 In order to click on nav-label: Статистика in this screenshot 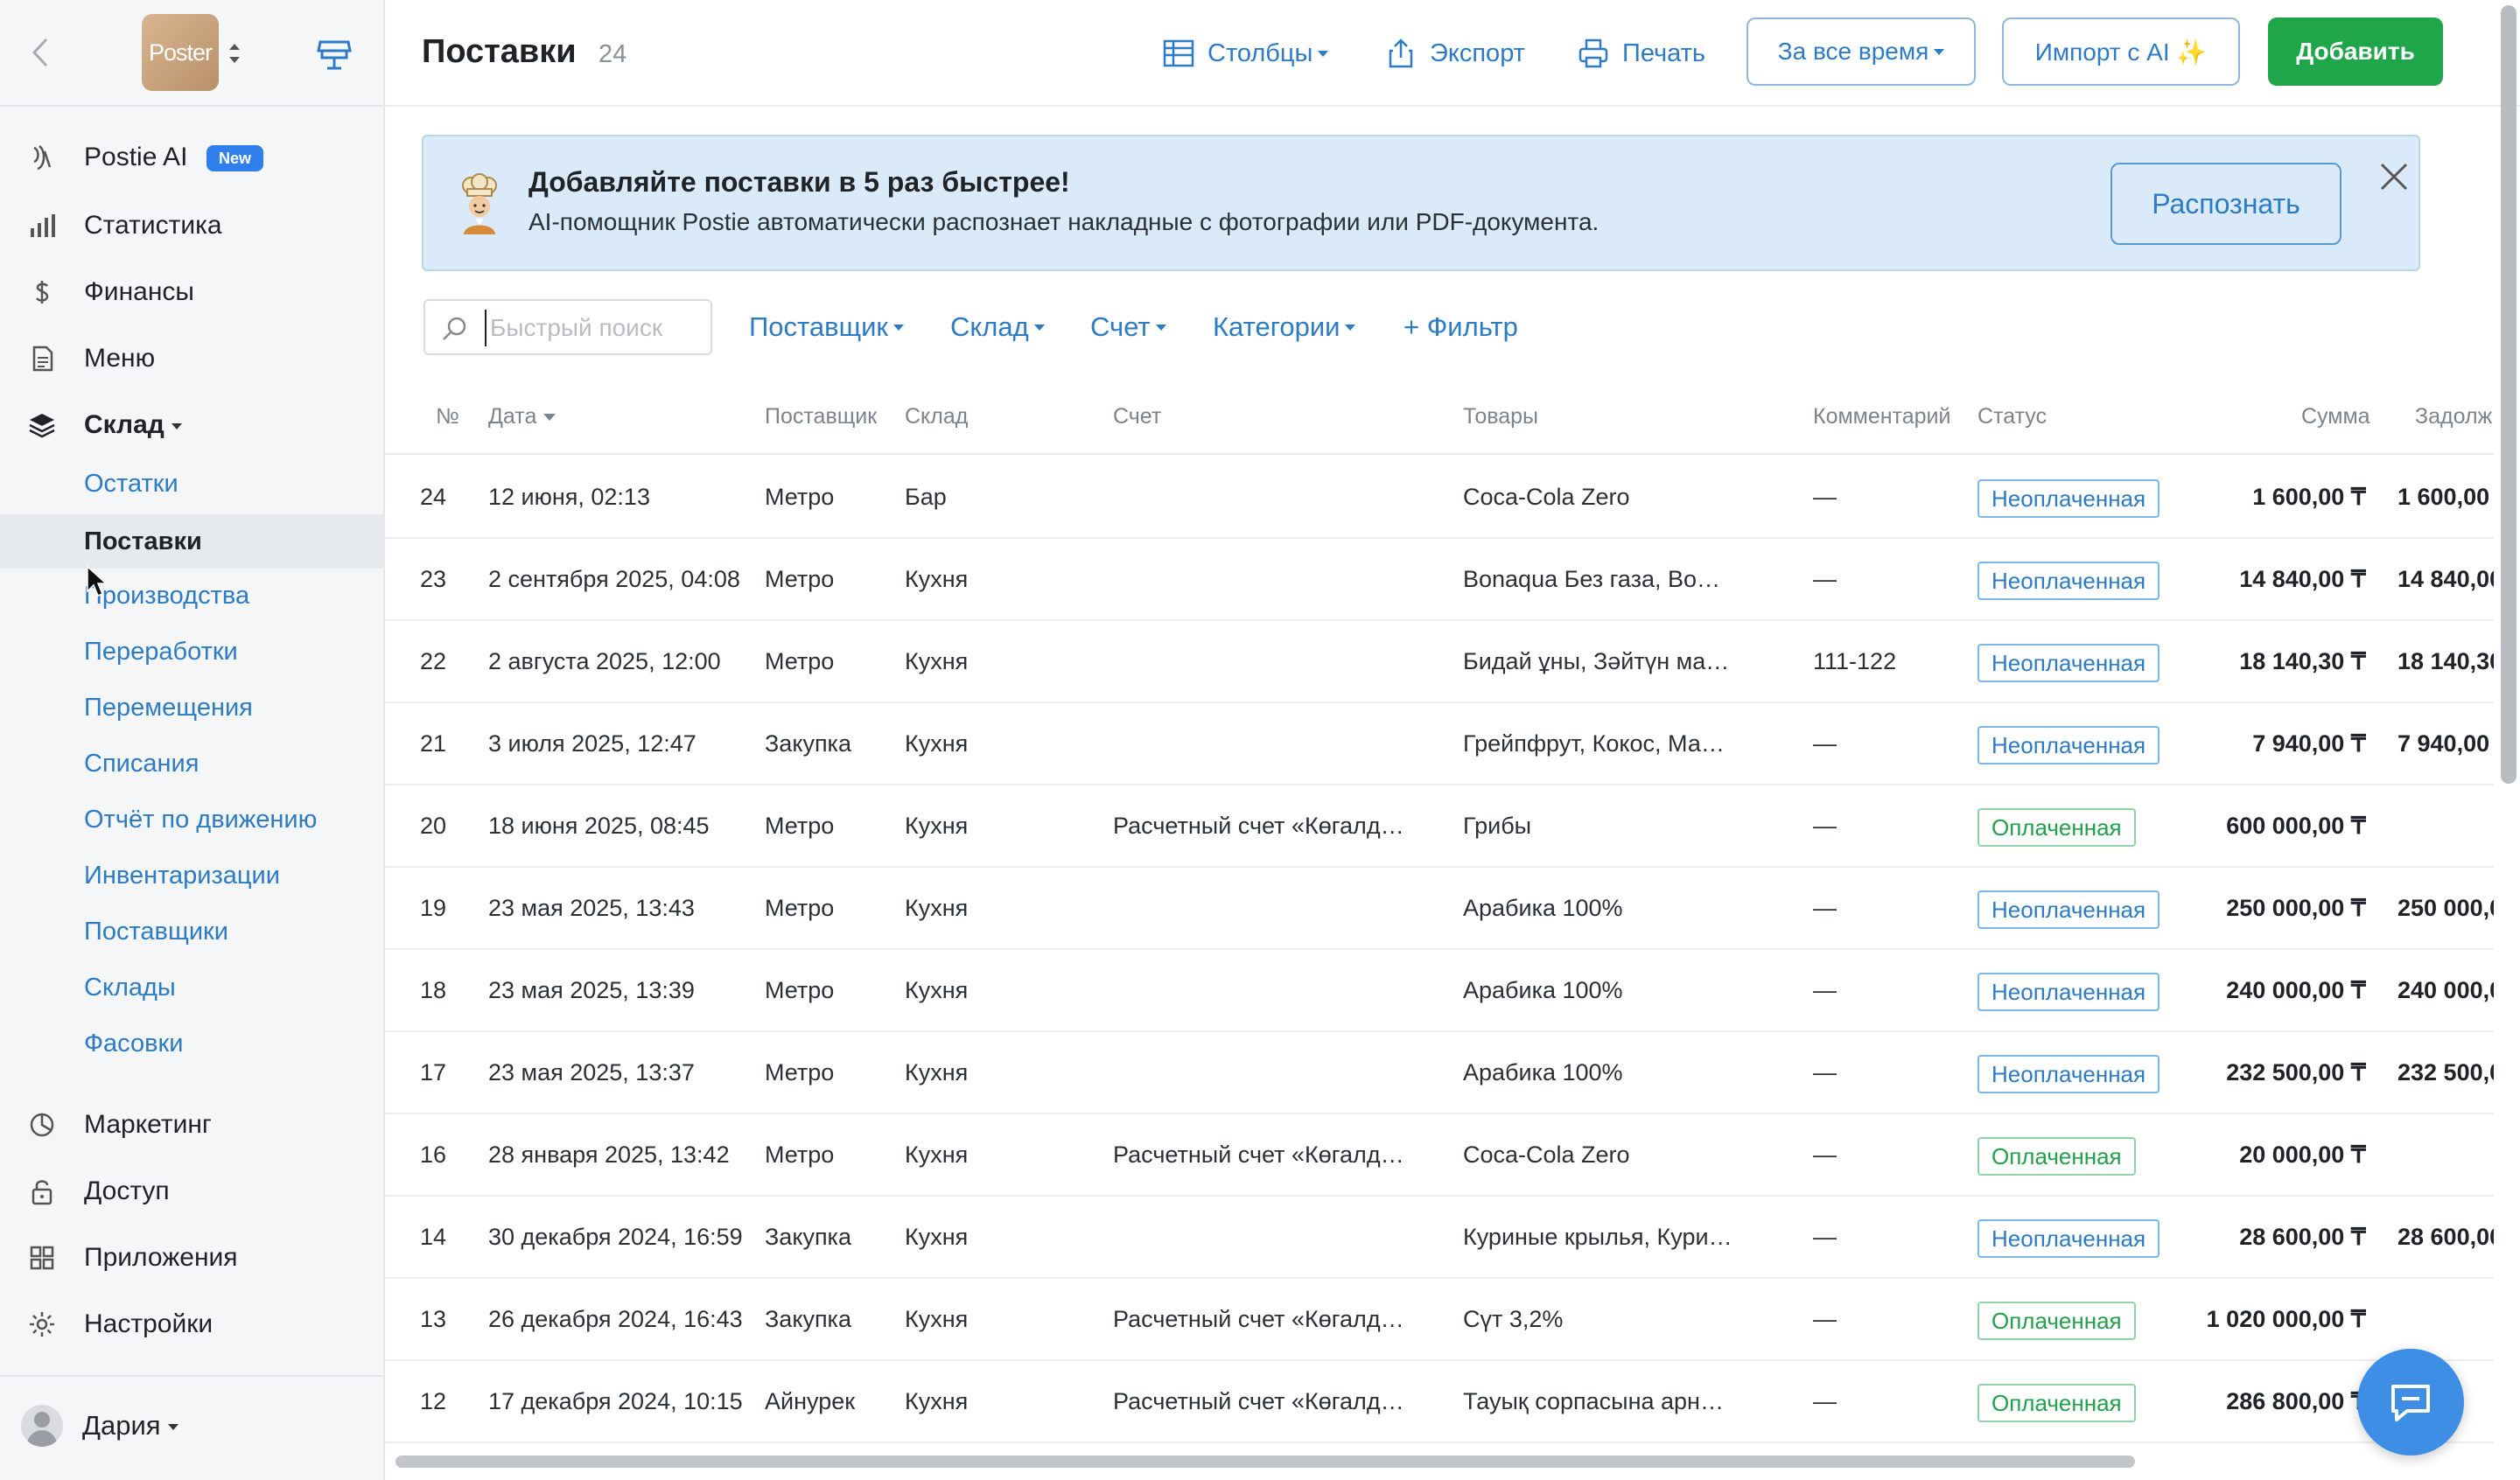, I will do `click(153, 226)`.